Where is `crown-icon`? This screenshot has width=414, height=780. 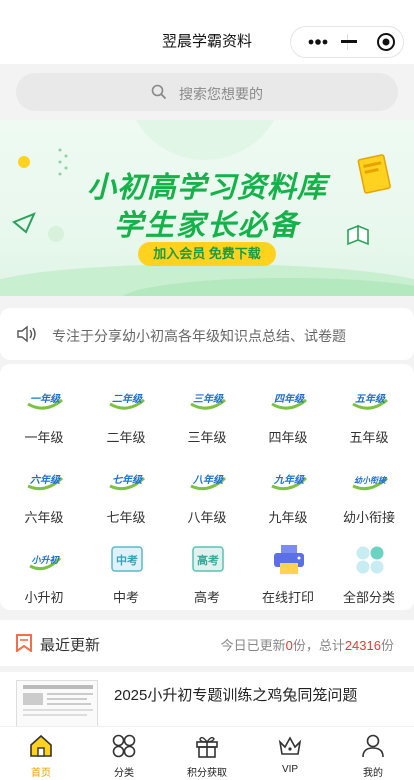 crown-icon is located at coordinates (290, 745).